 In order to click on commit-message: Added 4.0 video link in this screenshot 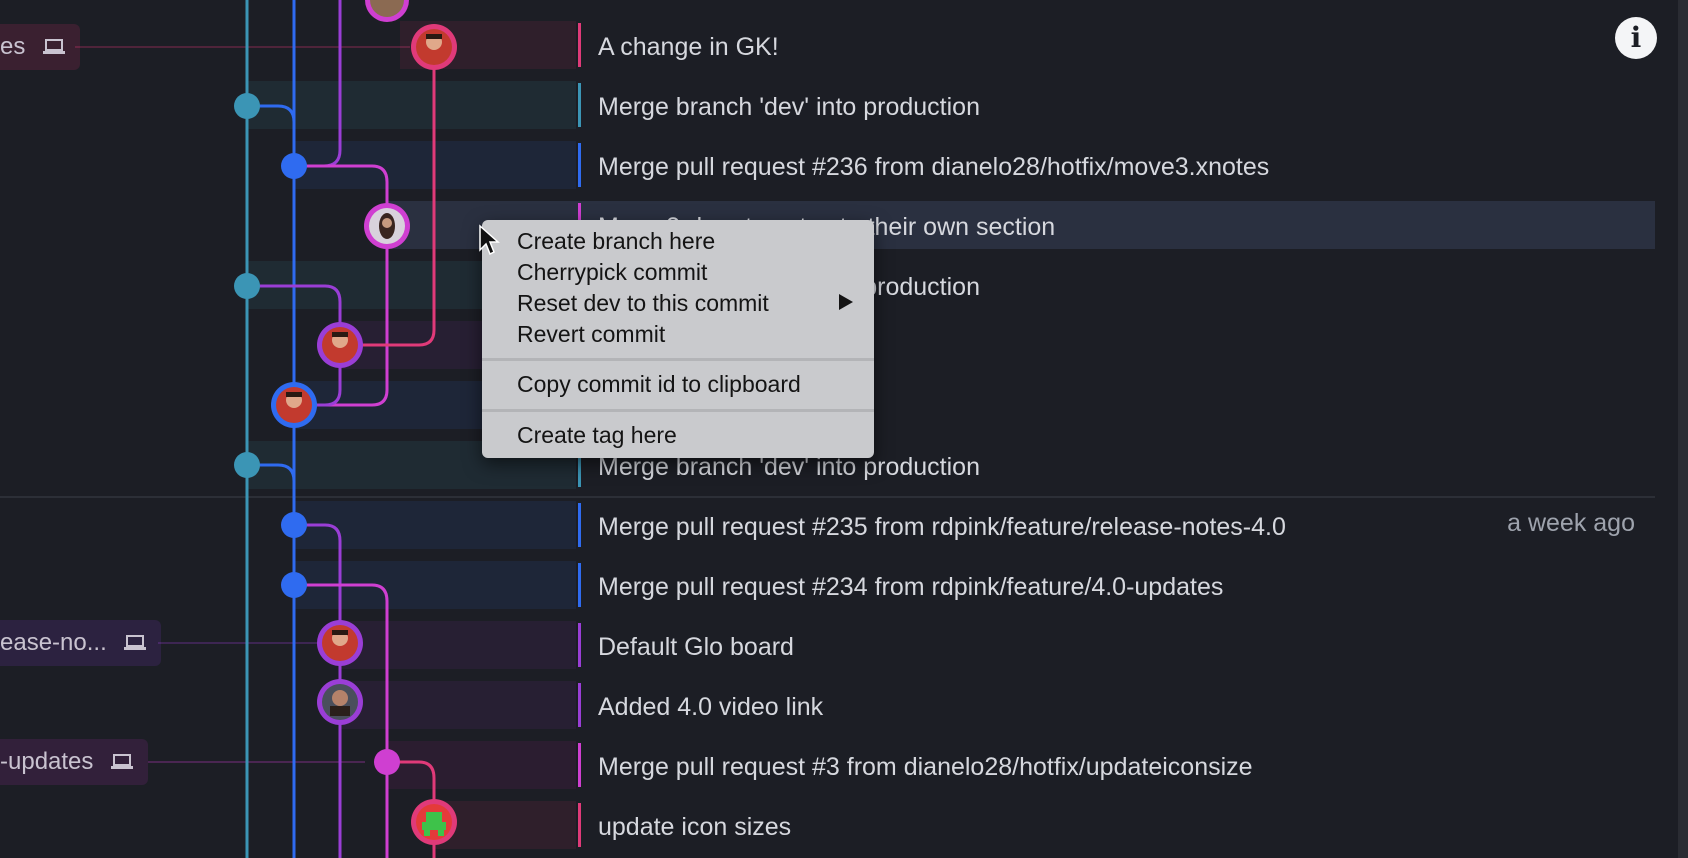, I will do `click(711, 707)`.